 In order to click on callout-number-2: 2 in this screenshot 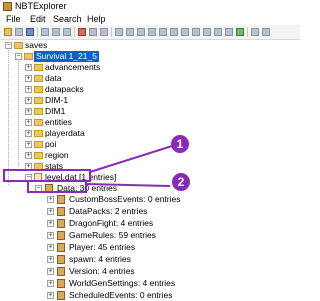, I will do `click(181, 182)`.